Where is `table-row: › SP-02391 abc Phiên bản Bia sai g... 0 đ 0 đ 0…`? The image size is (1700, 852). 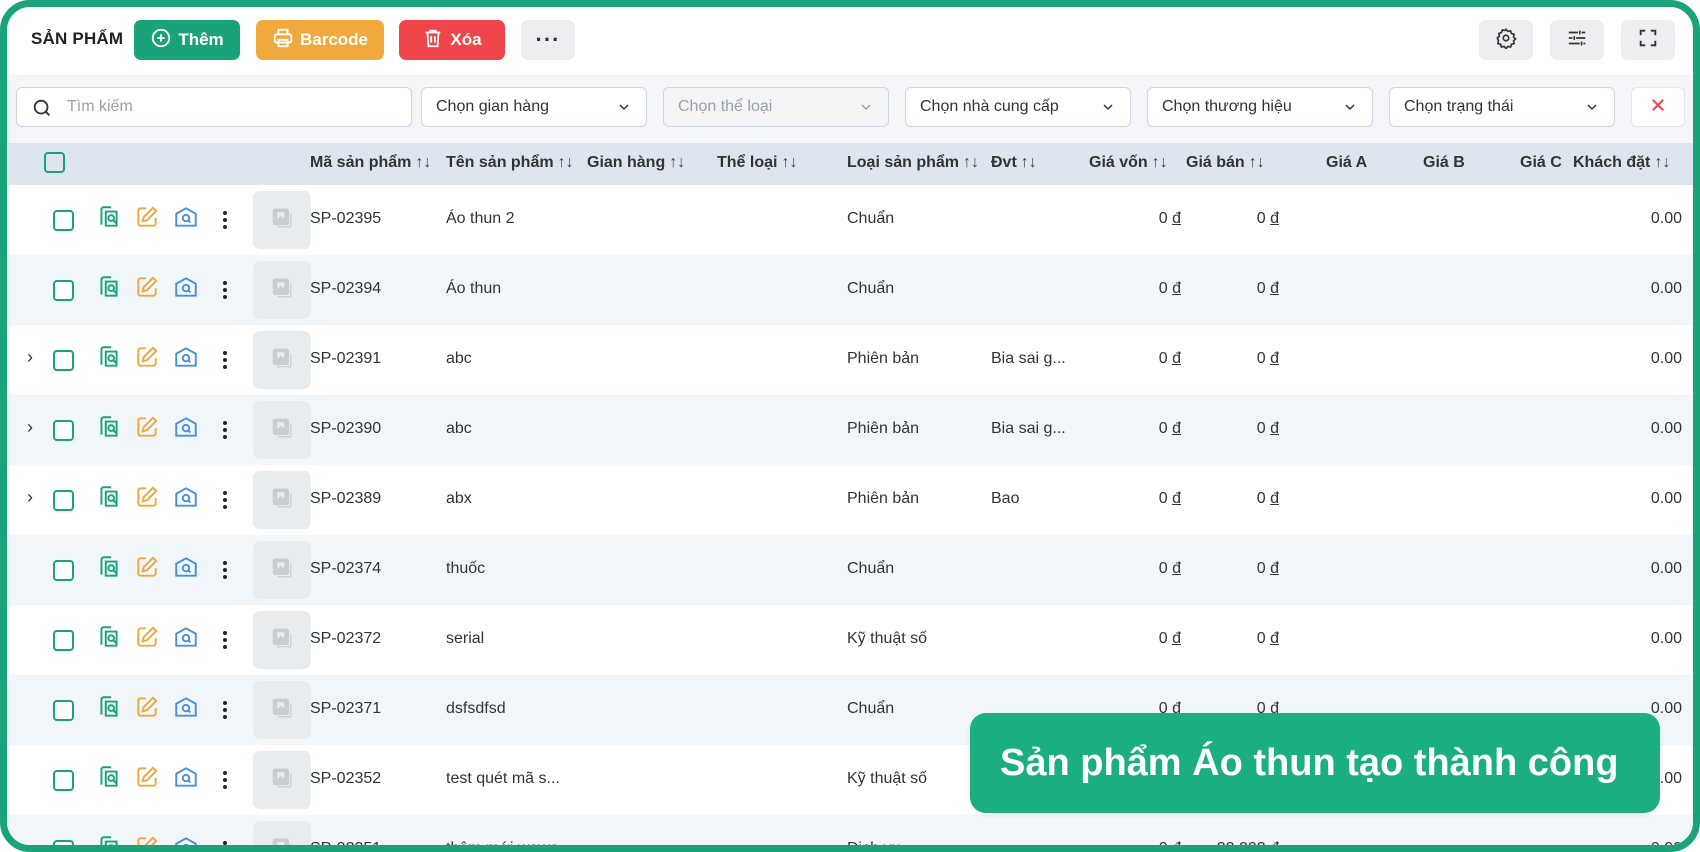 table-row: › SP-02391 abc Phiên bản Bia sai g... 0 đ 0 đ 0… is located at coordinates (850, 360).